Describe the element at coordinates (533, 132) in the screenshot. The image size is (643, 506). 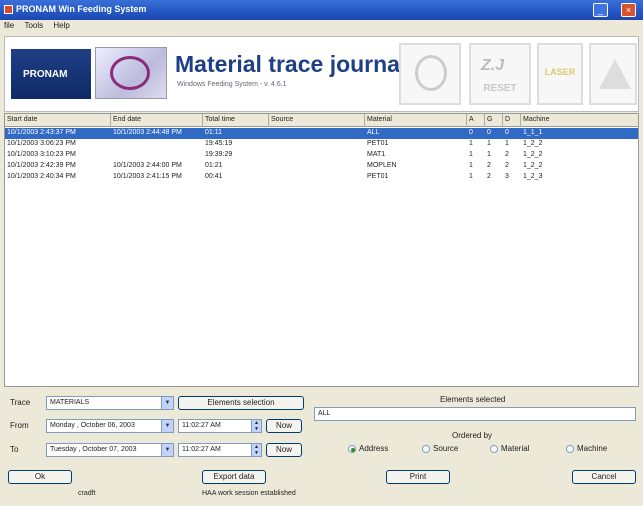
I see `cell-machine: 1_1_1` at that location.